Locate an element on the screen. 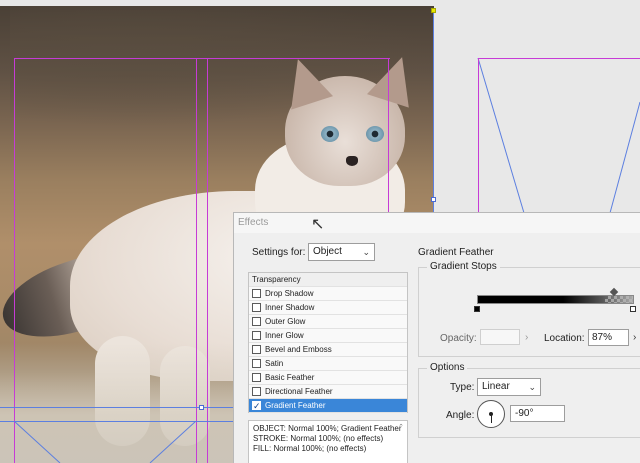 This screenshot has height=463, width=640. dialog-title-bar: Effects is located at coordinates (437, 223).